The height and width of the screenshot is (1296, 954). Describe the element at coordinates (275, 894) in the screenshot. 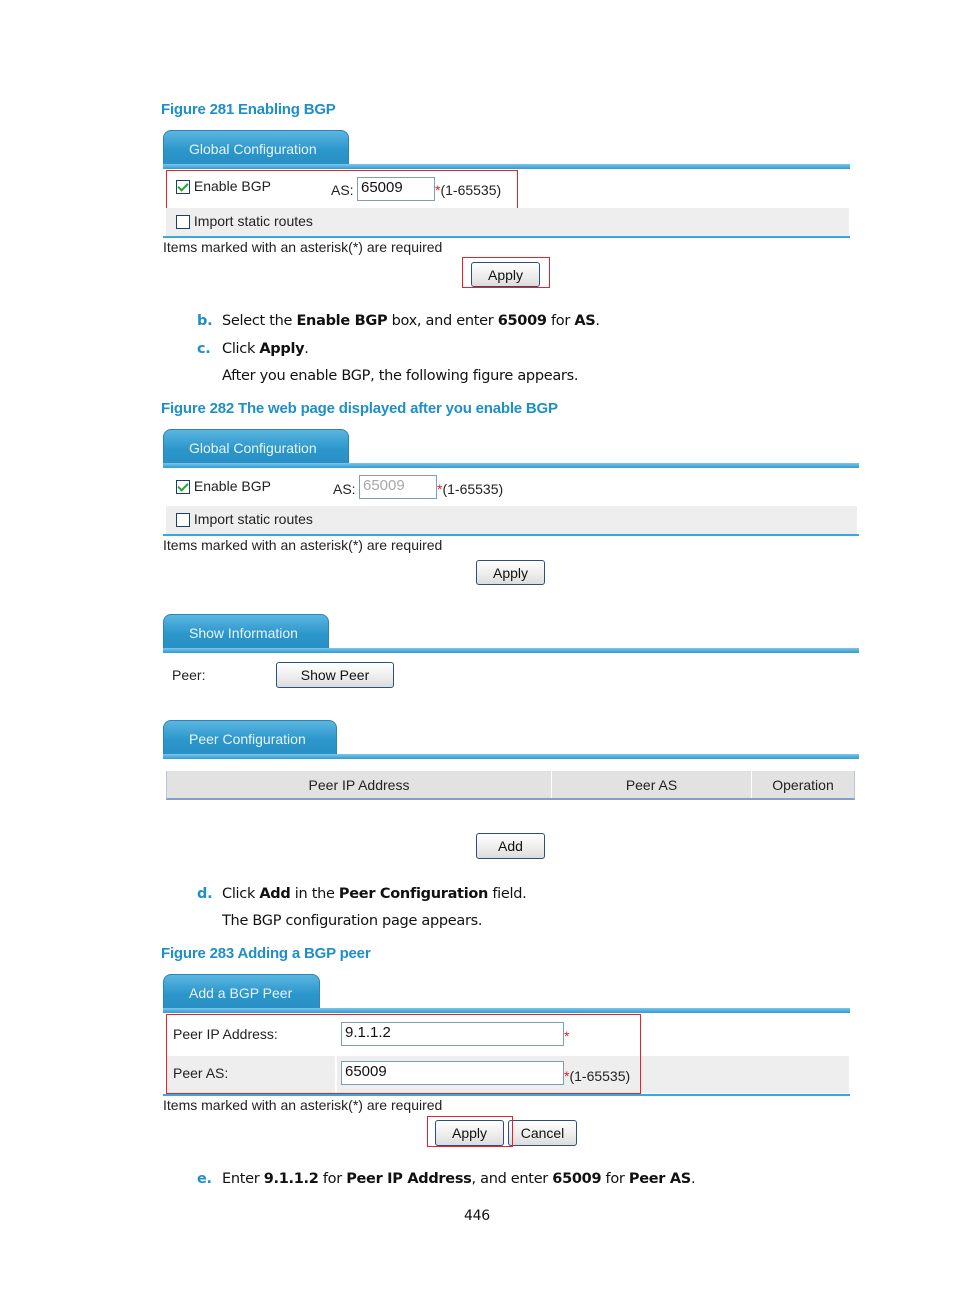

I see `bold: Add` at that location.